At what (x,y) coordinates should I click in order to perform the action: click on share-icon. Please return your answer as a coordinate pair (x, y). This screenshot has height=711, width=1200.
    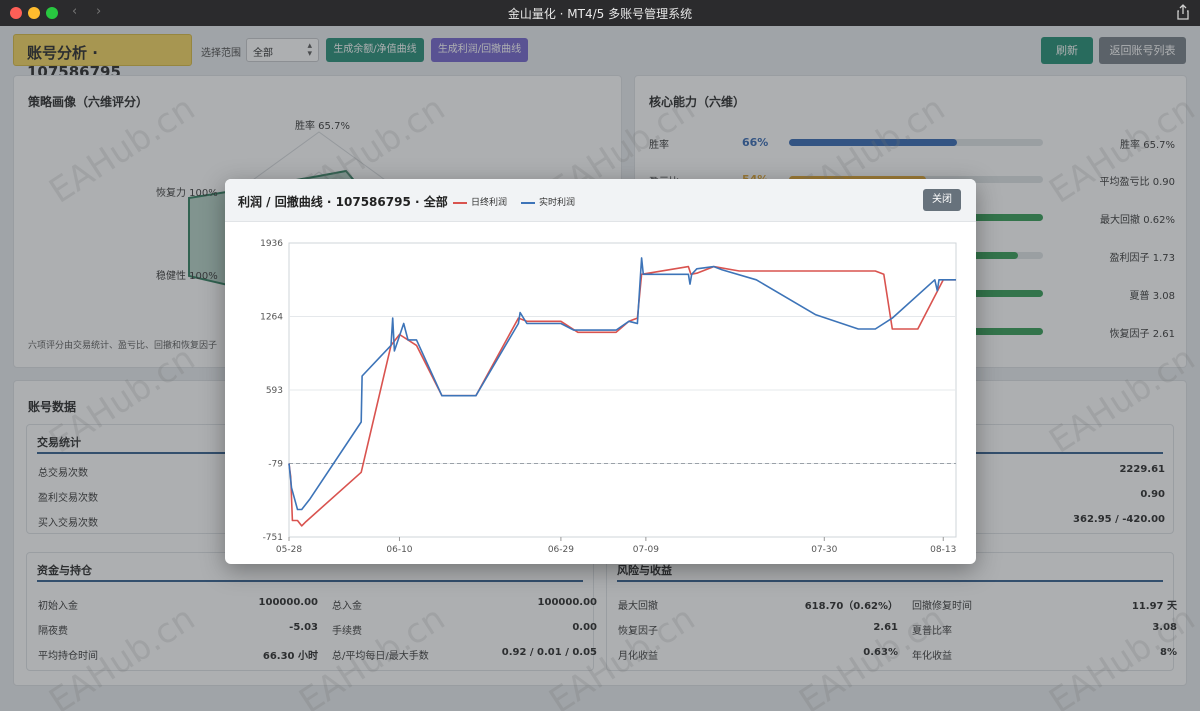
    Looking at the image, I should click on (1183, 12).